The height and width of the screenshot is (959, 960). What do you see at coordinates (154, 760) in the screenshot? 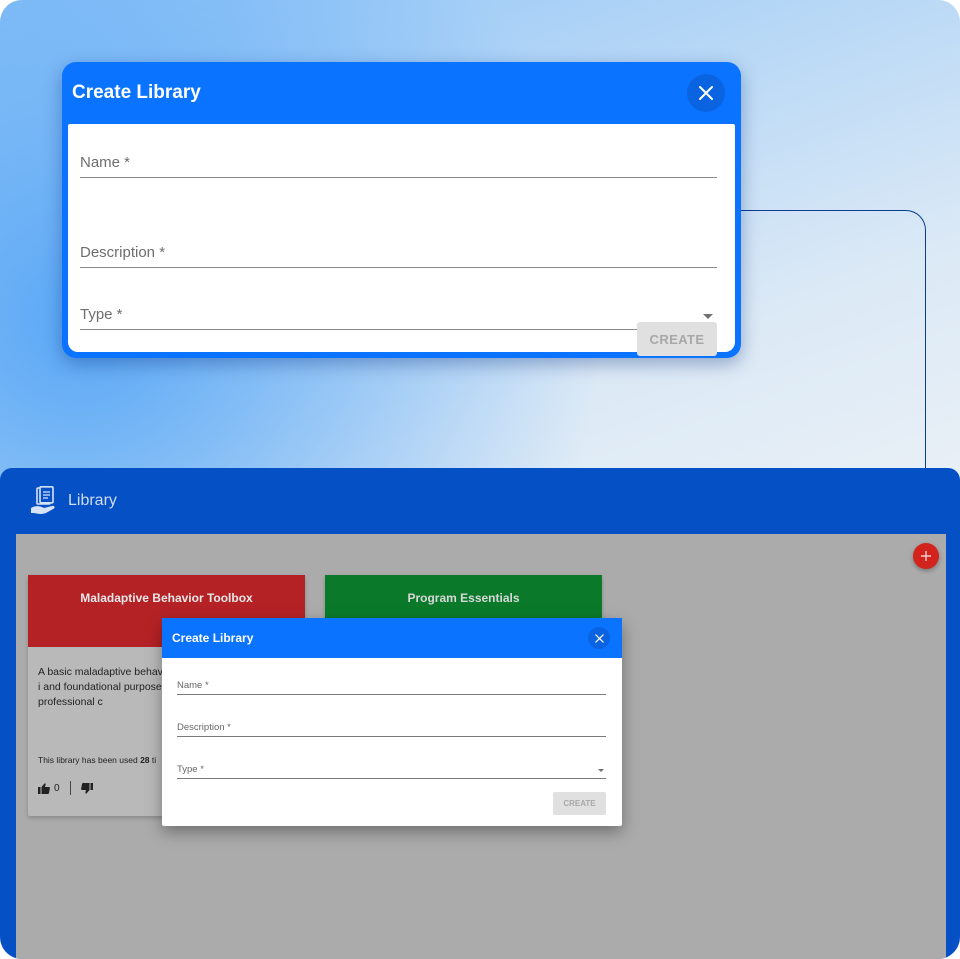
I see `usage-suffix: ti` at bounding box center [154, 760].